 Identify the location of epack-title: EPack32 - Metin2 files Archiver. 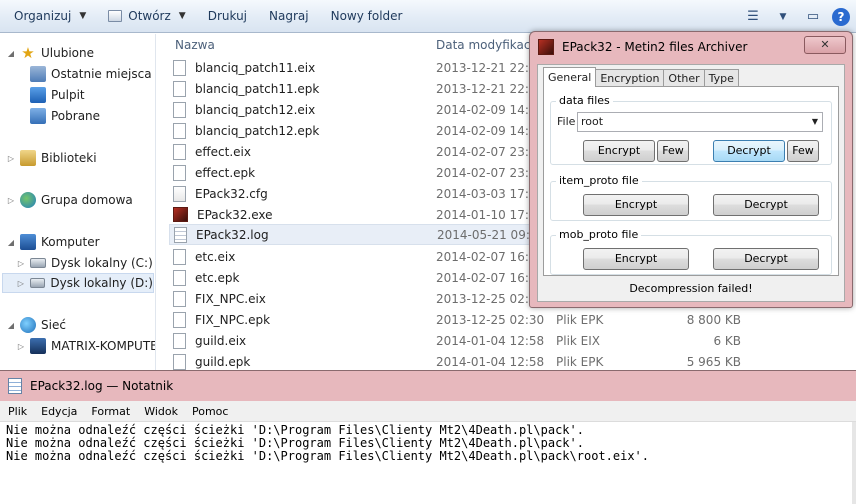
(655, 47).